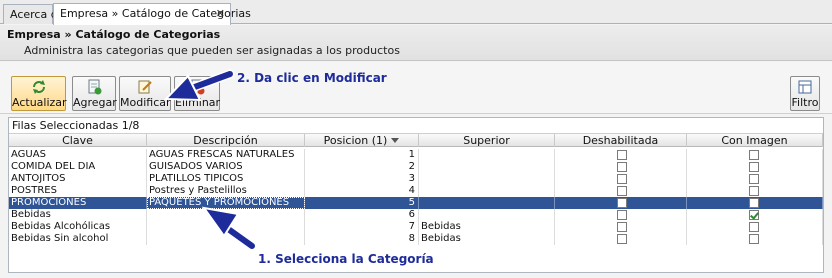 The height and width of the screenshot is (278, 832). Describe the element at coordinates (416, 179) in the screenshot. I see `table-row: ANTOJITOS PLATILLOS TIPICOS 3` at that location.